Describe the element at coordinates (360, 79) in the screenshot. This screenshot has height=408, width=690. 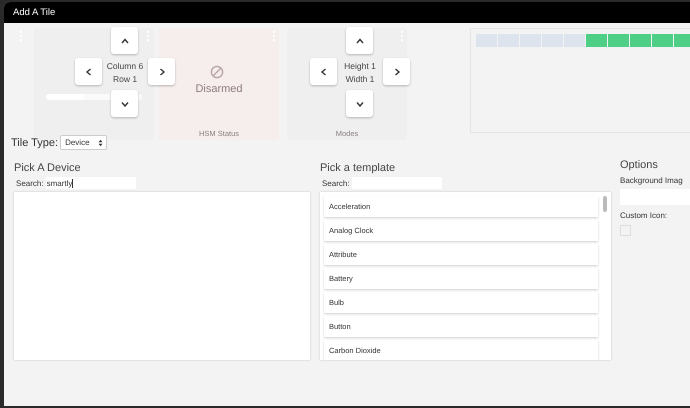
I see `position-text: Width 1` at that location.